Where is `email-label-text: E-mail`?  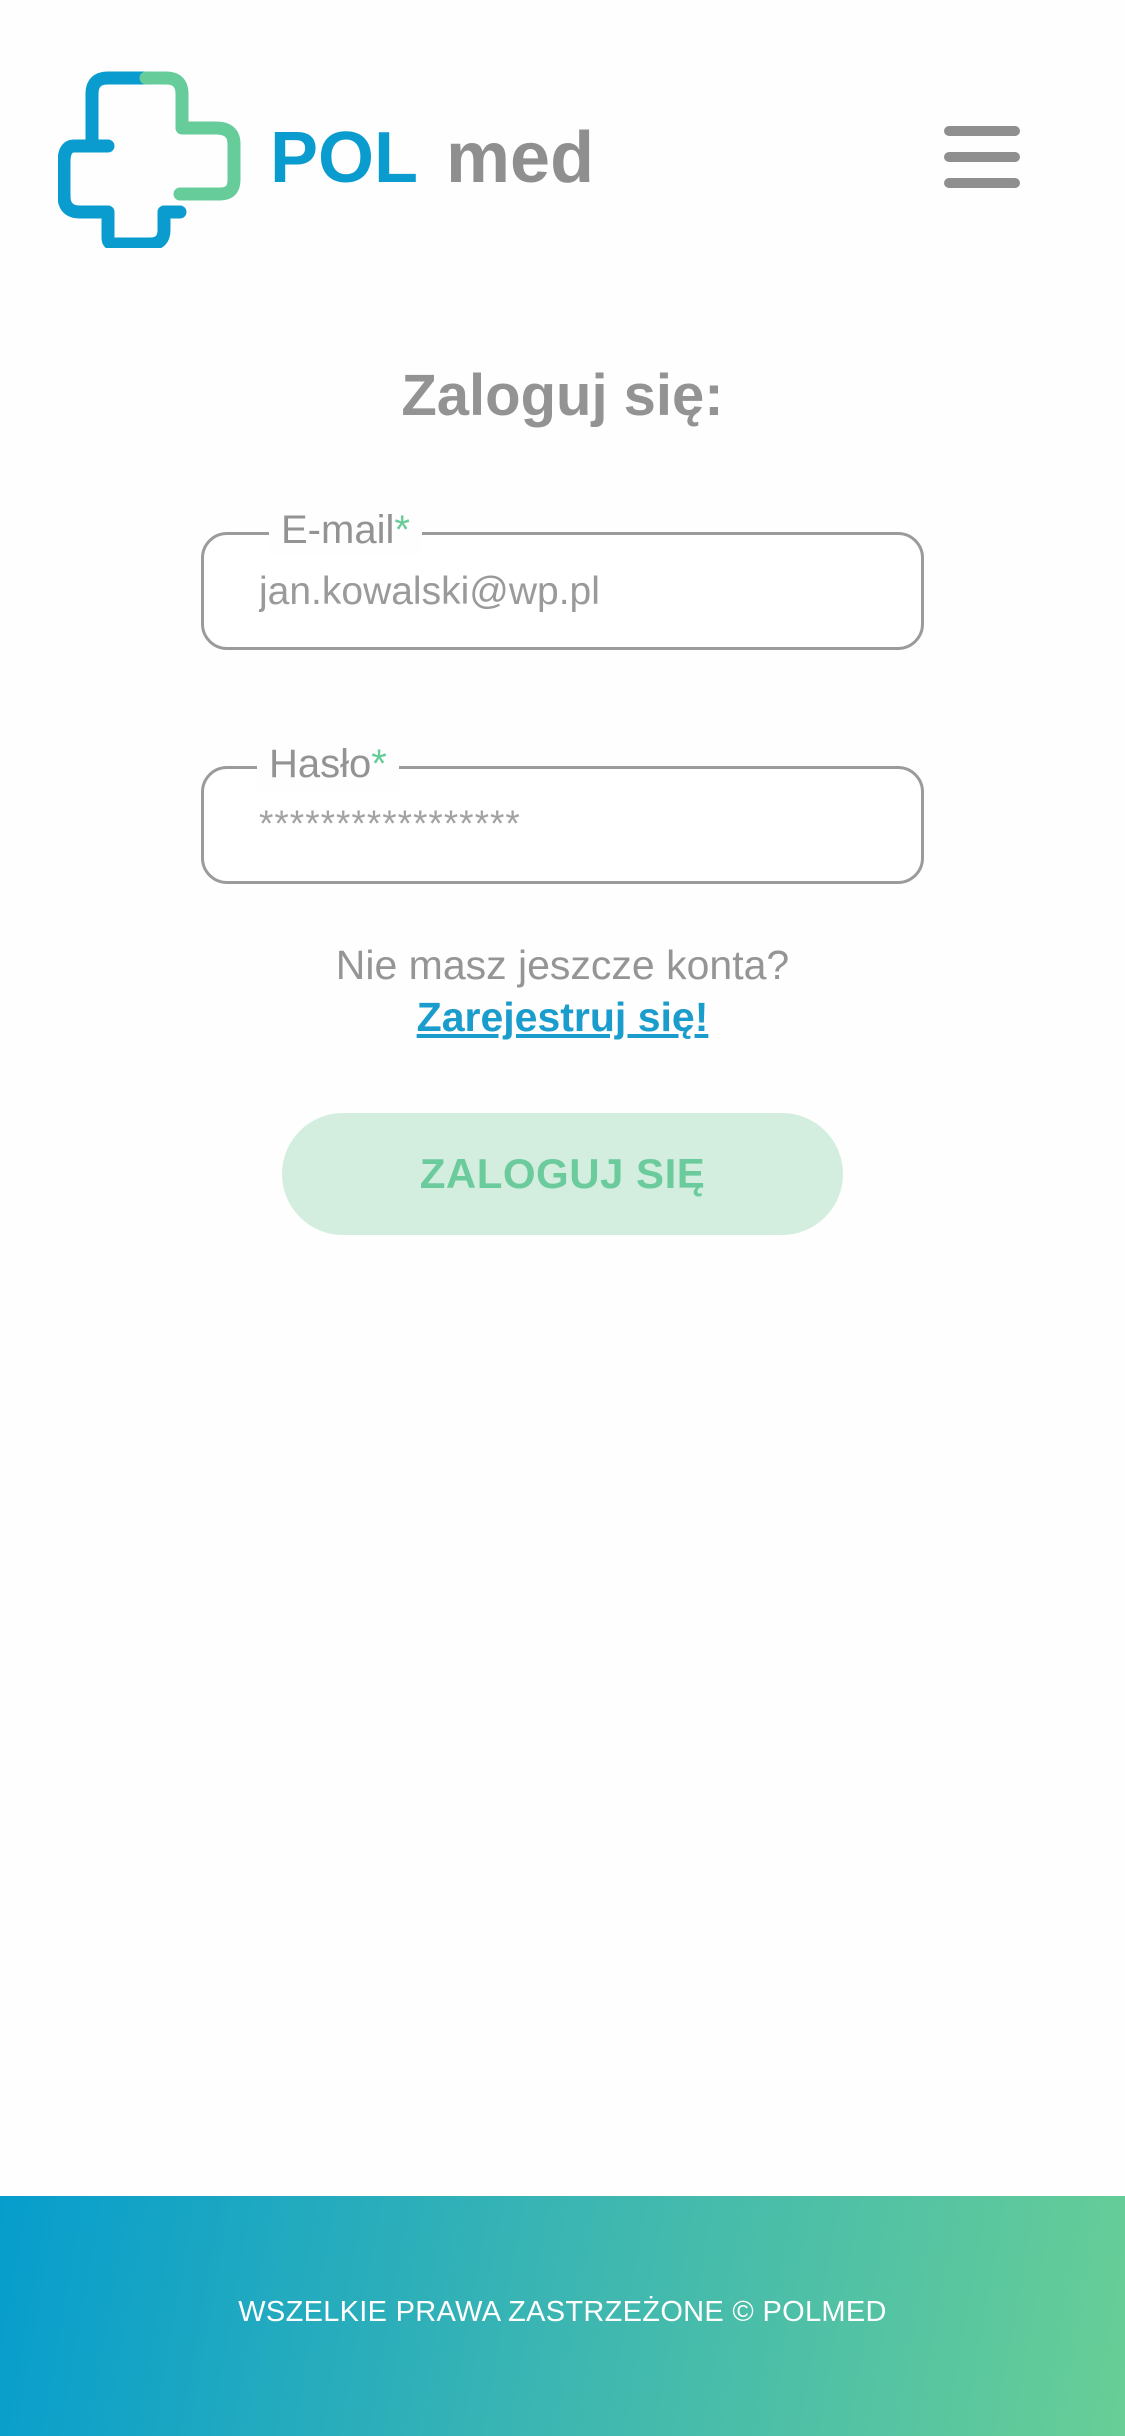 email-label-text: E-mail is located at coordinates (338, 530).